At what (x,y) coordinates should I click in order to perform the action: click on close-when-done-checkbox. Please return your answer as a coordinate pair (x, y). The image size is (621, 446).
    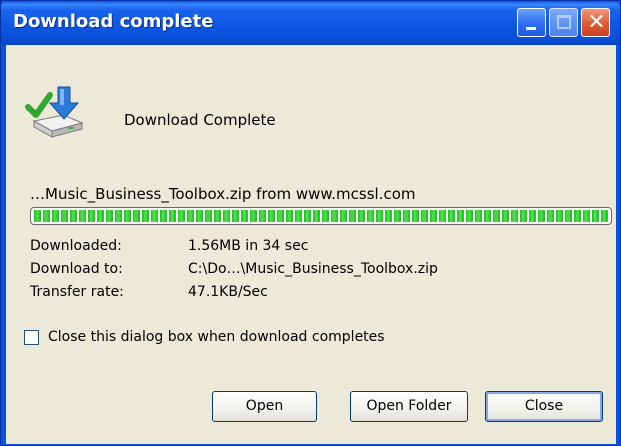
    Looking at the image, I should click on (31, 337).